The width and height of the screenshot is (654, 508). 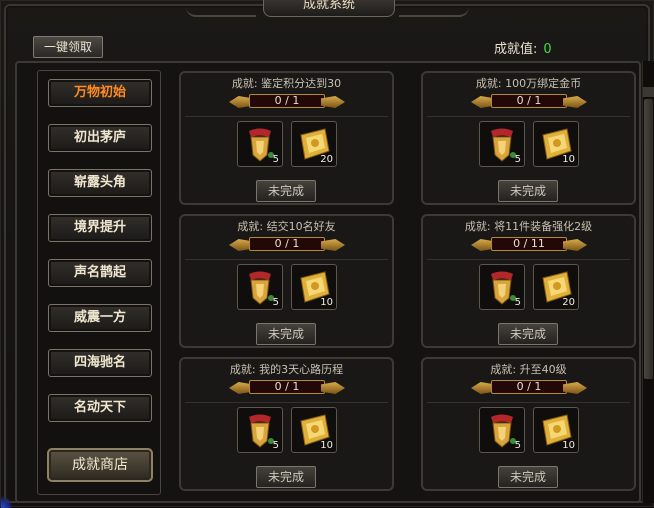 I want to click on window-title: 成就系统, so click(x=329, y=8).